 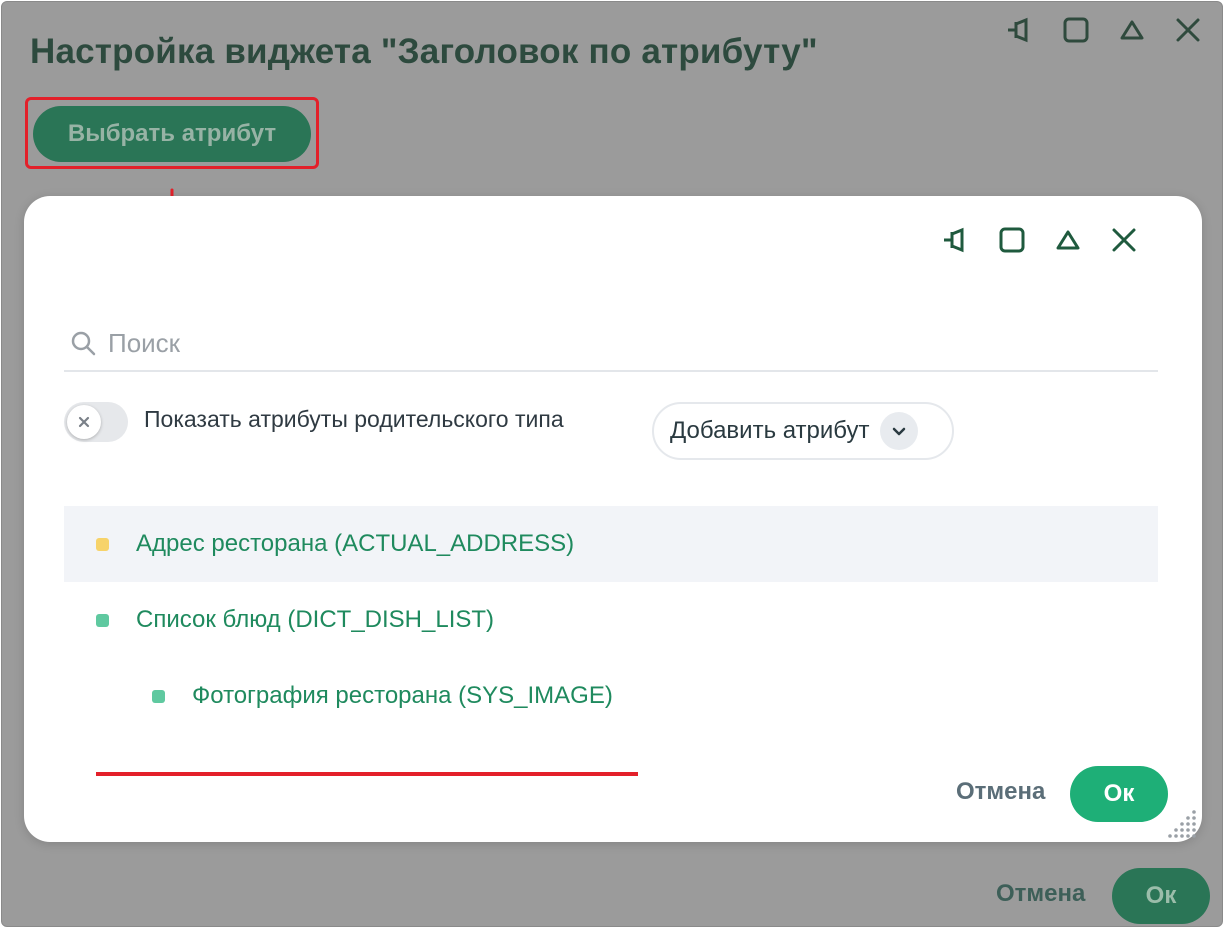 What do you see at coordinates (1000, 792) in the screenshot?
I see `cancel-button: Отмена` at bounding box center [1000, 792].